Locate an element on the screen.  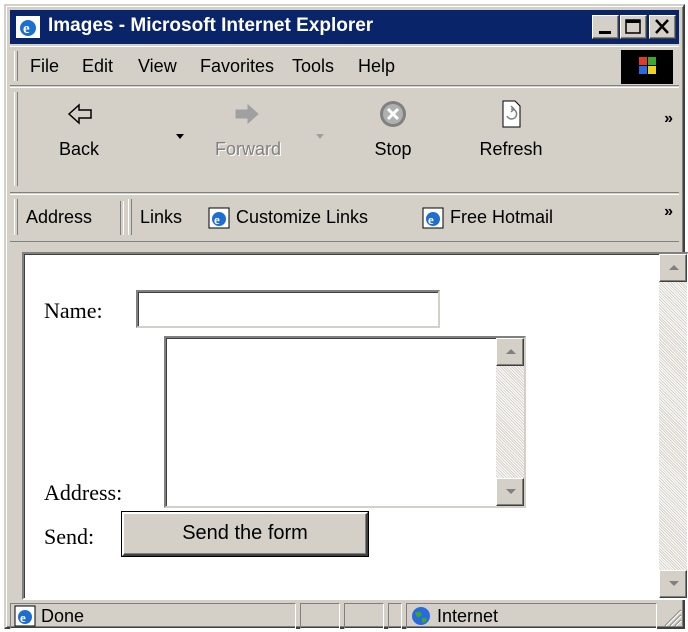
menu-grip is located at coordinates (16, 66).